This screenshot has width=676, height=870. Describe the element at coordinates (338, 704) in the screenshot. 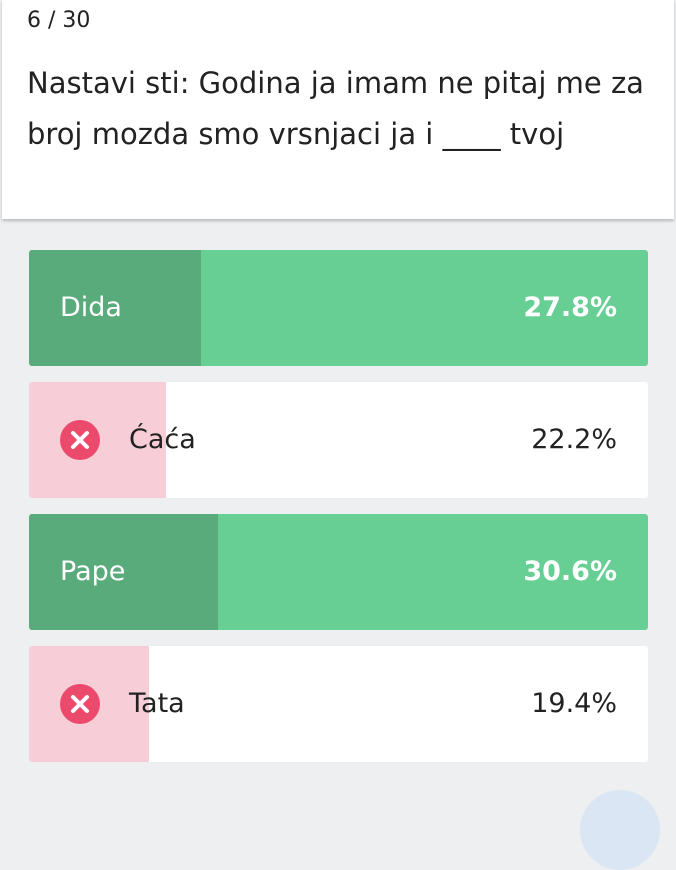

I see `answer-option-tata: Tata 19.4%` at that location.